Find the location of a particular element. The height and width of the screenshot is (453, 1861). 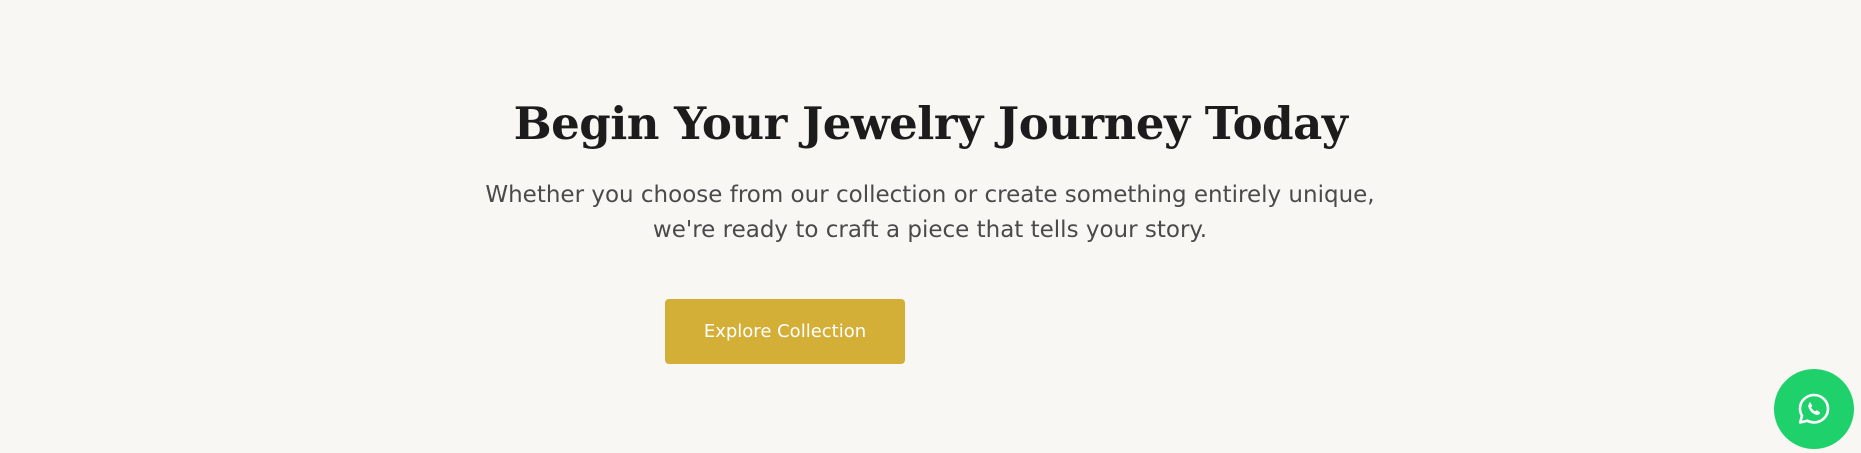

cta-title: Begin Your Jewelry Journey Today is located at coordinates (930, 123).